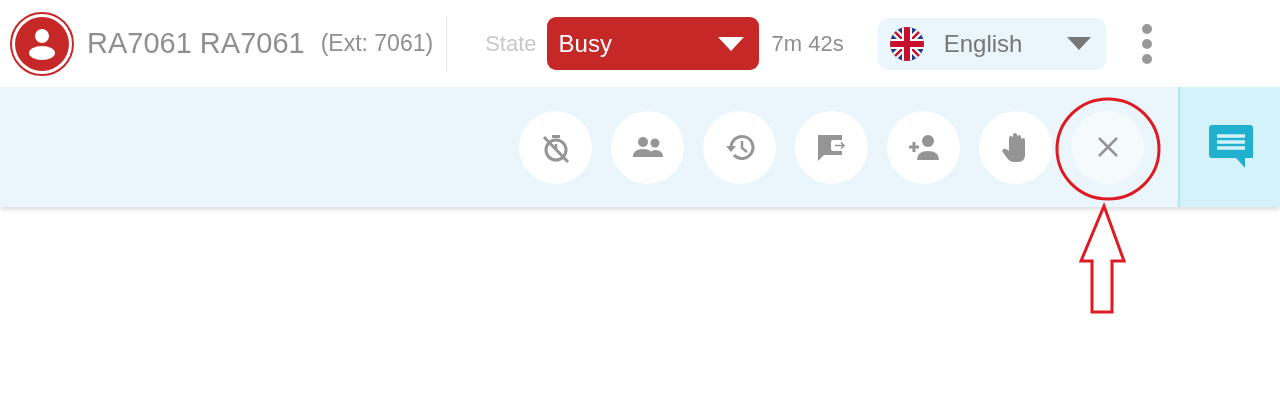 This screenshot has height=418, width=1280. I want to click on close-button, so click(1107, 147).